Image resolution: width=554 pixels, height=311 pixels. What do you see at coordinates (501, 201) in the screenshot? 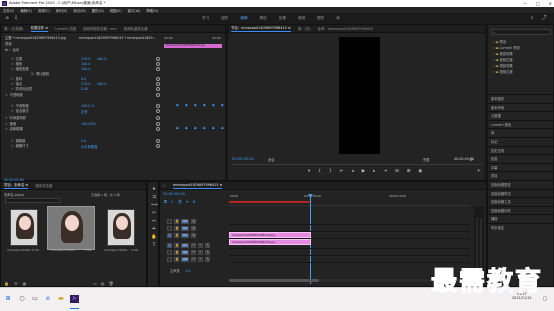
I see `panel-tab-item: 旧版标题工具` at bounding box center [501, 201].